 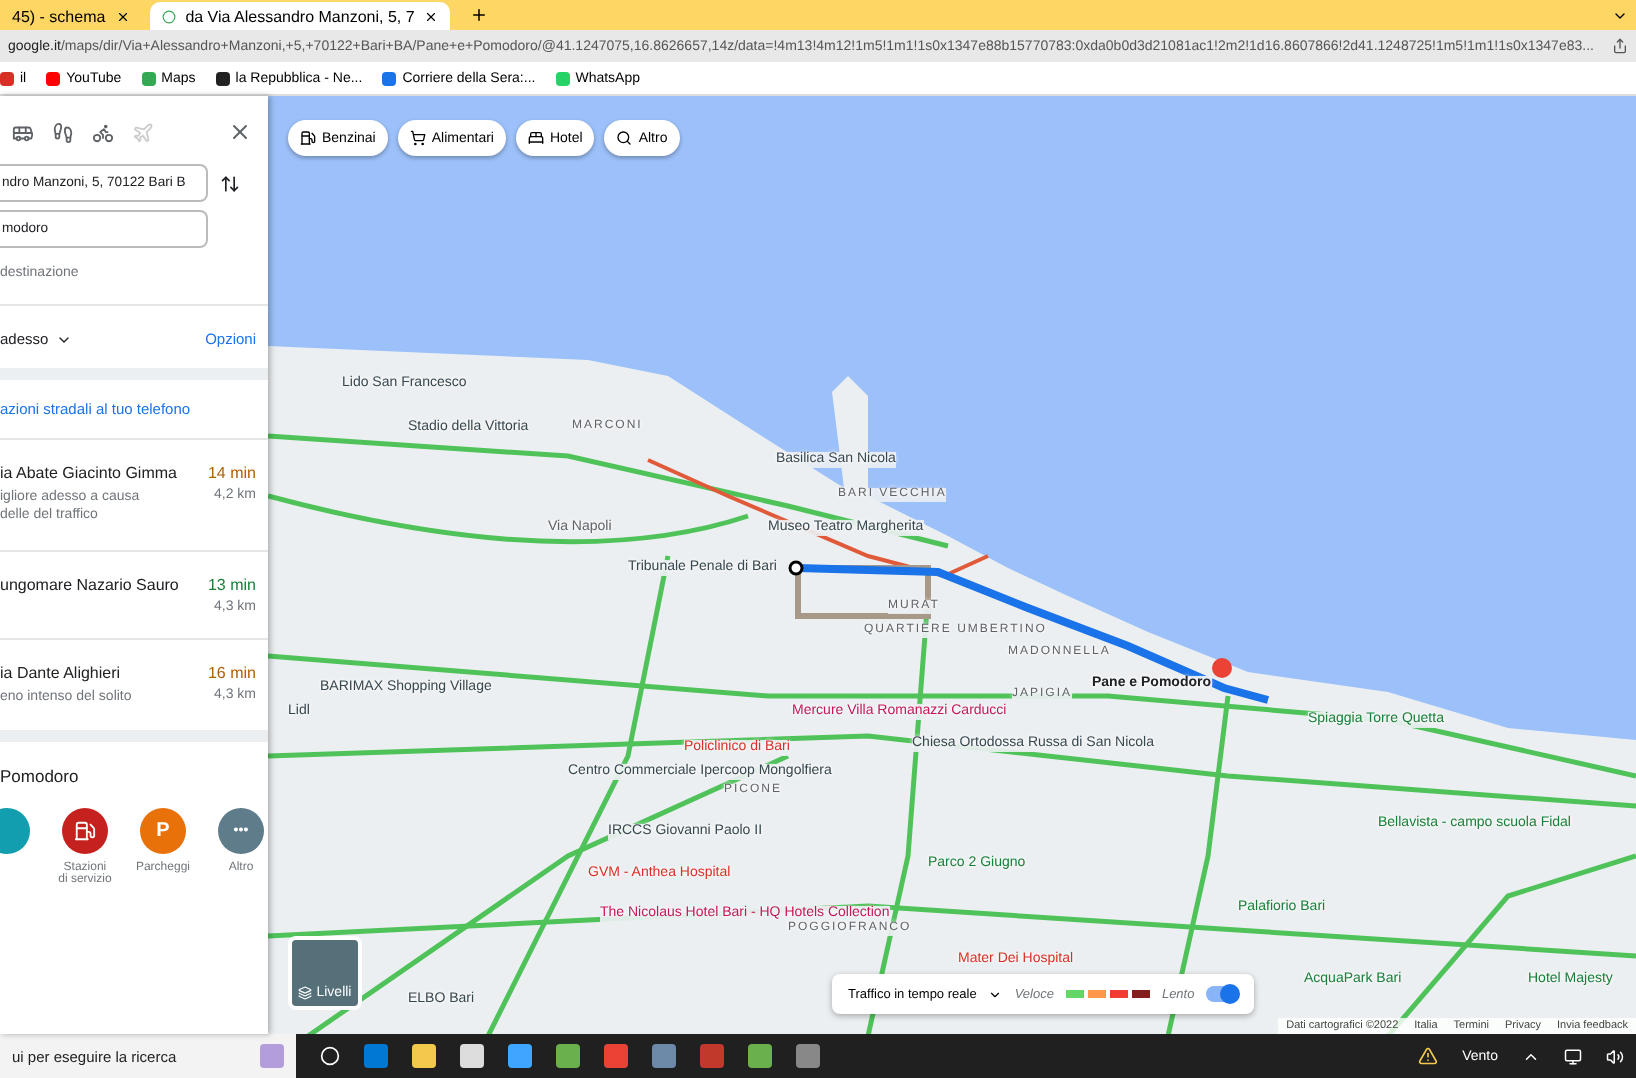 I want to click on monitor-icon, so click(x=1573, y=1056).